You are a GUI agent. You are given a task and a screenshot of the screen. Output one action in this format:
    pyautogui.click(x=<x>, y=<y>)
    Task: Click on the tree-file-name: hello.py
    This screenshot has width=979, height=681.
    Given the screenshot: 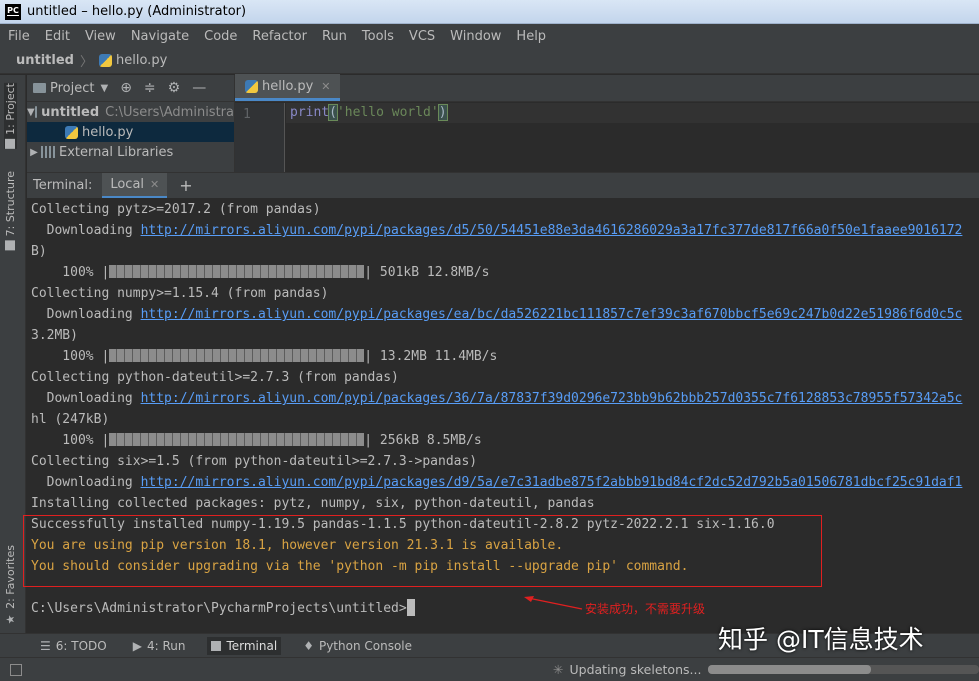 What is the action you would take?
    pyautogui.click(x=108, y=132)
    